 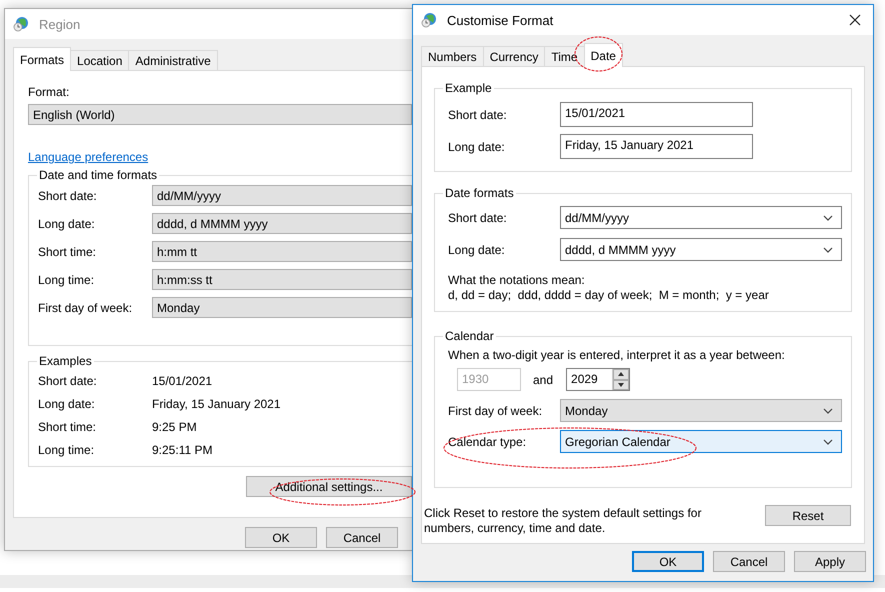 What do you see at coordinates (175, 427) in the screenshot?
I see `example-value: 9:25 PM` at bounding box center [175, 427].